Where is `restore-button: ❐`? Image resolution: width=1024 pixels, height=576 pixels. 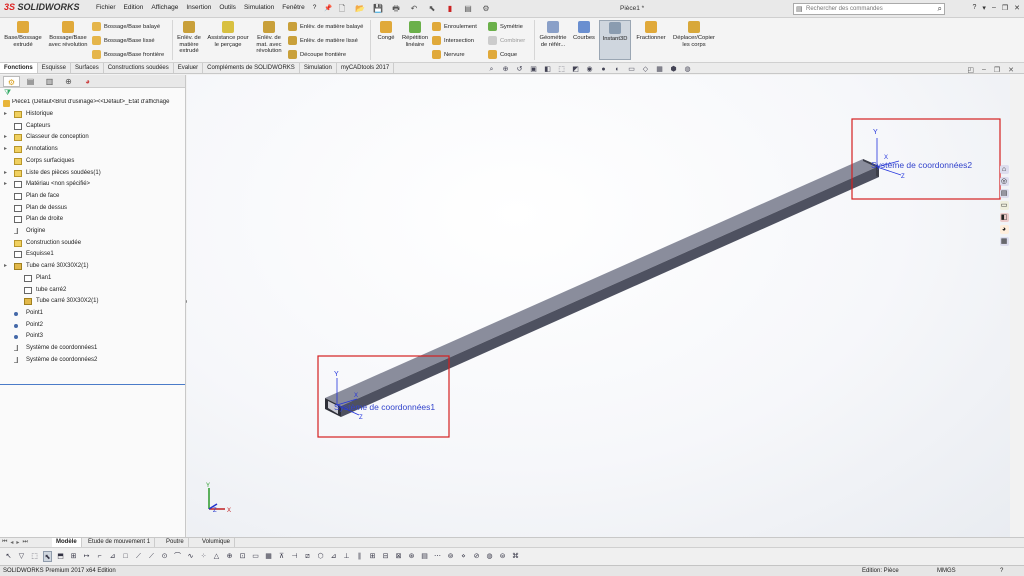
restore-button: ❐ is located at coordinates (1005, 8).